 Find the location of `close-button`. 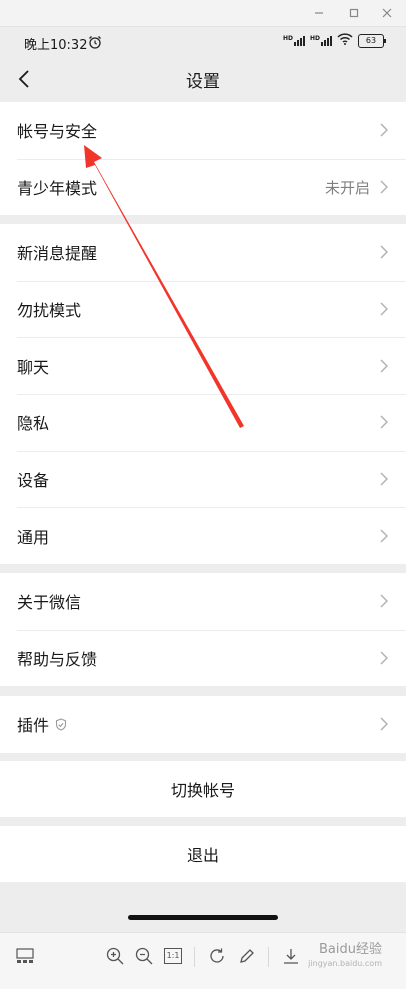

close-button is located at coordinates (387, 13).